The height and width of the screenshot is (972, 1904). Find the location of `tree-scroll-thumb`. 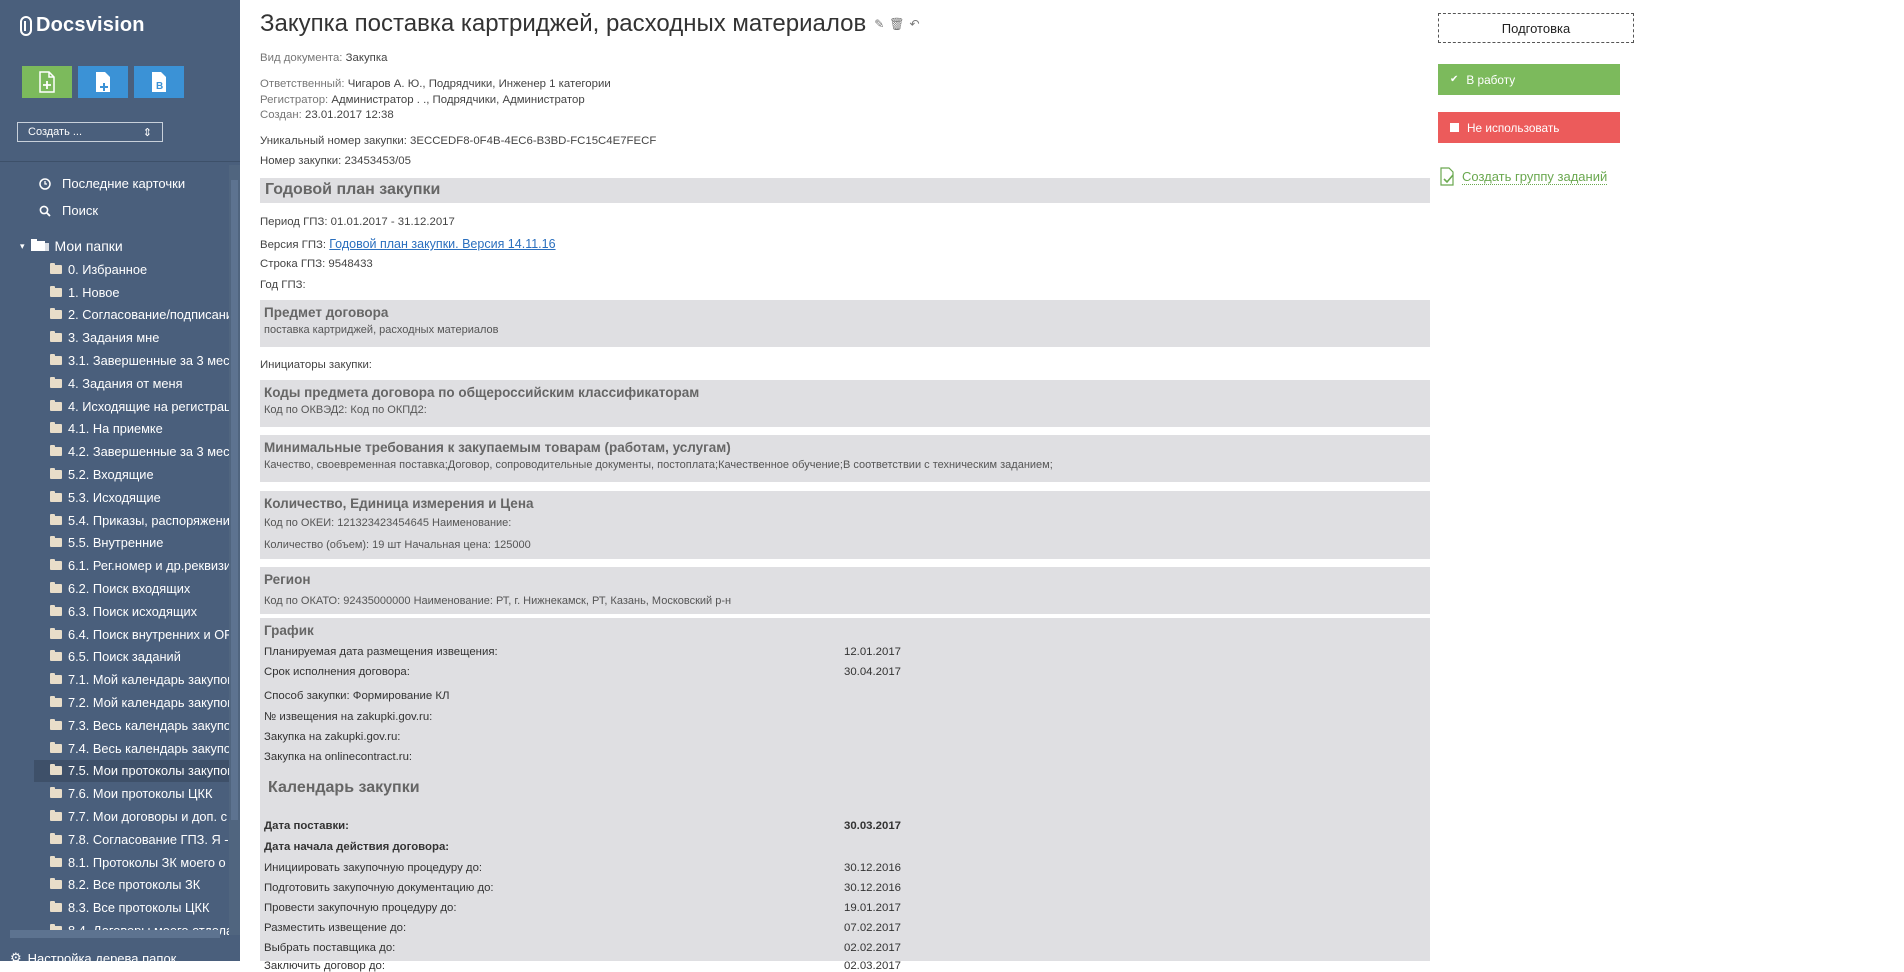

tree-scroll-thumb is located at coordinates (234, 500).